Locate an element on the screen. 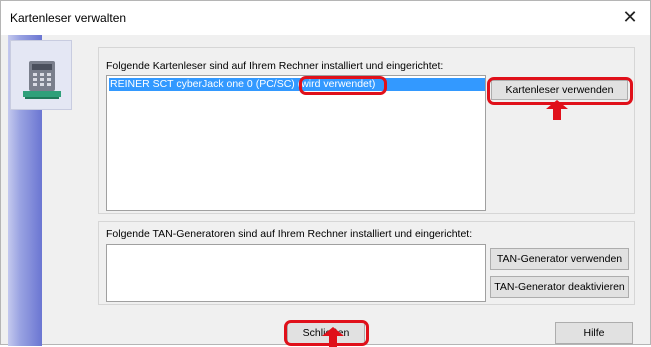 This screenshot has width=651, height=347. close-icon: ✕ is located at coordinates (630, 18).